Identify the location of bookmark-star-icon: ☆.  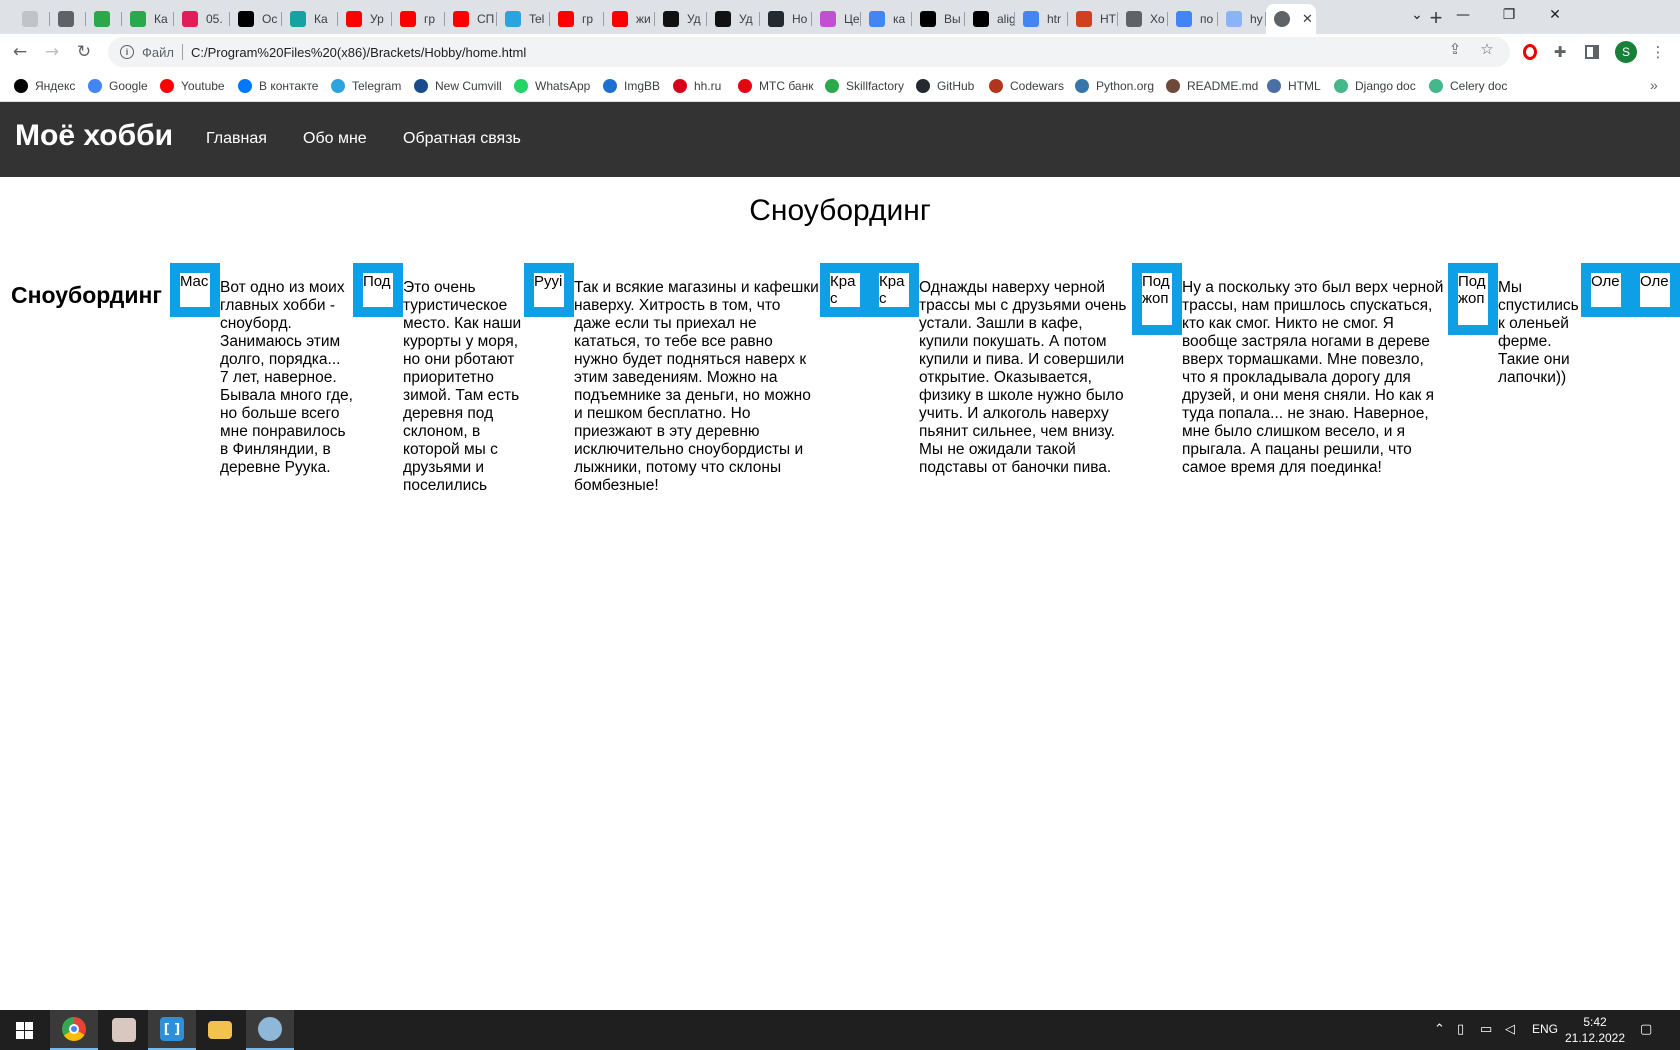
(1487, 49).